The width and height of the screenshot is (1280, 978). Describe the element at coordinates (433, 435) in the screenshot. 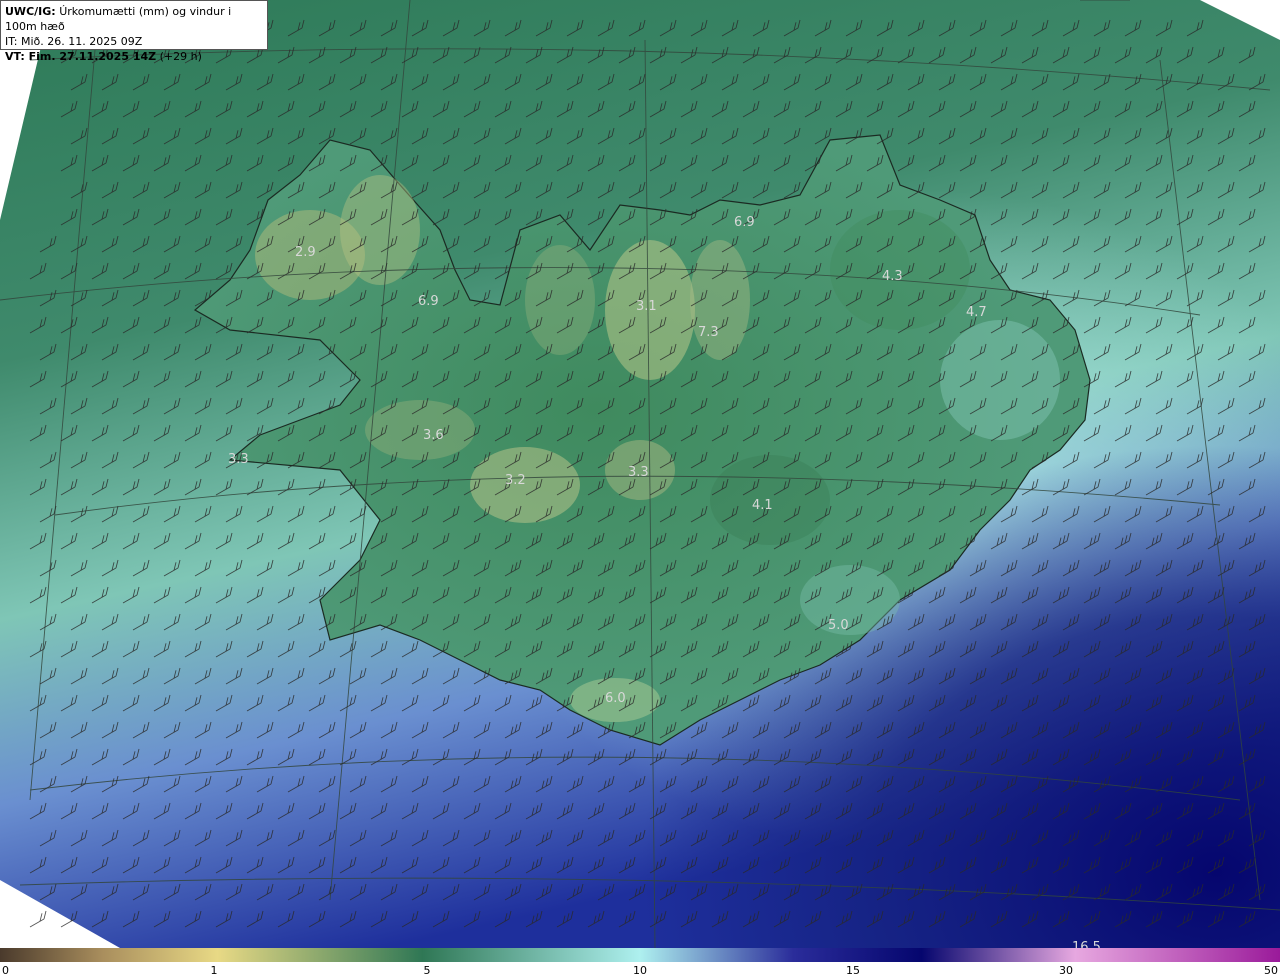

I see `label-snaefellsnes: 3.6` at that location.